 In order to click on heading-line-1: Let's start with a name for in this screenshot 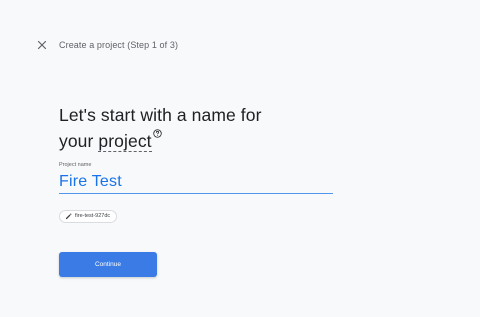, I will do `click(160, 115)`.